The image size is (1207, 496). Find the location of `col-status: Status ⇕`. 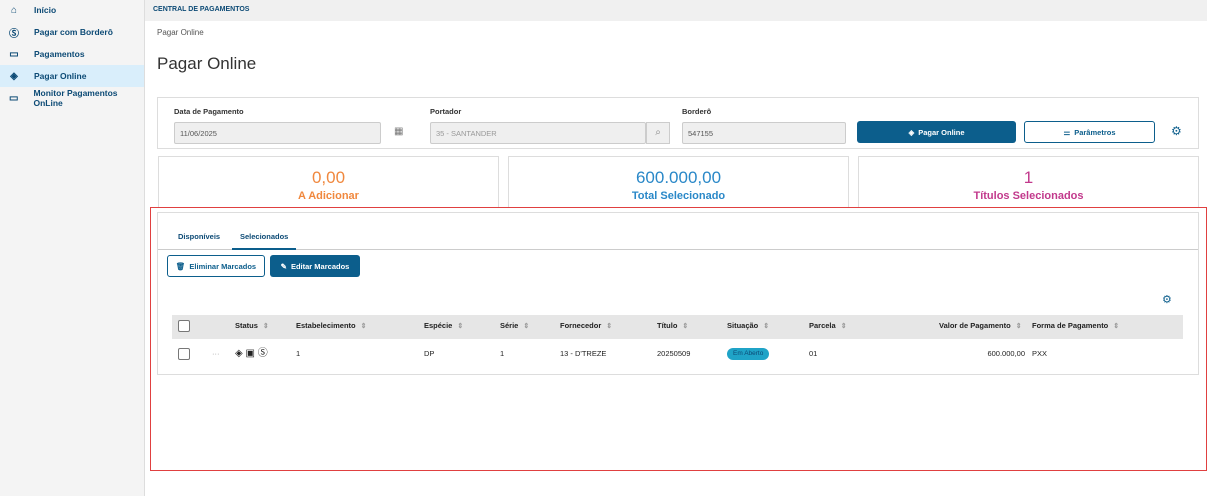

col-status: Status ⇕ is located at coordinates (252, 326).